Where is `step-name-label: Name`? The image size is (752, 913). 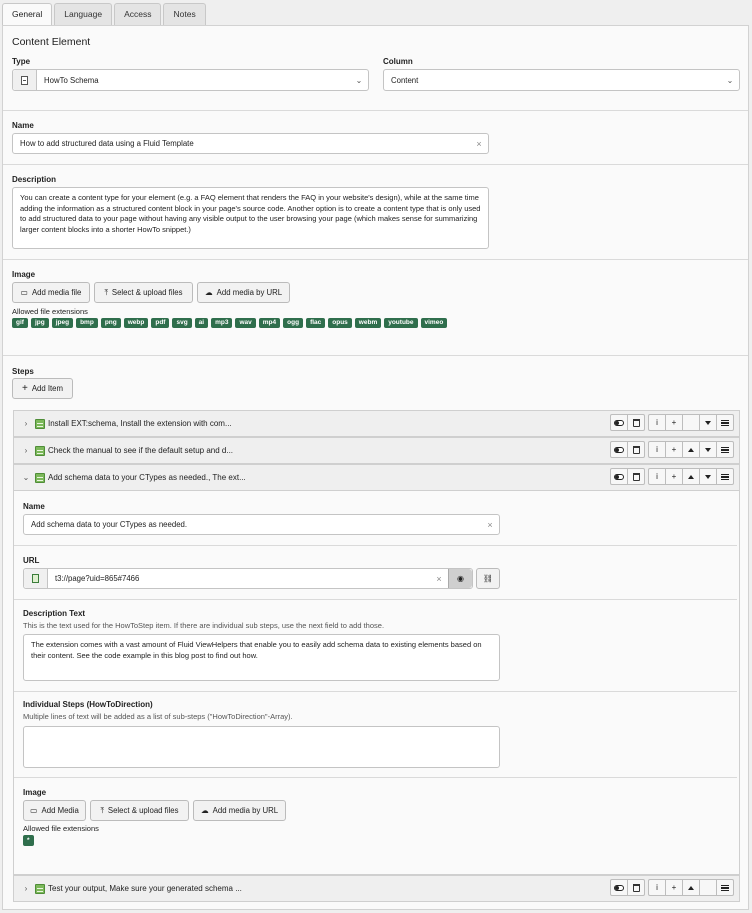
step-name-label: Name is located at coordinates (34, 506).